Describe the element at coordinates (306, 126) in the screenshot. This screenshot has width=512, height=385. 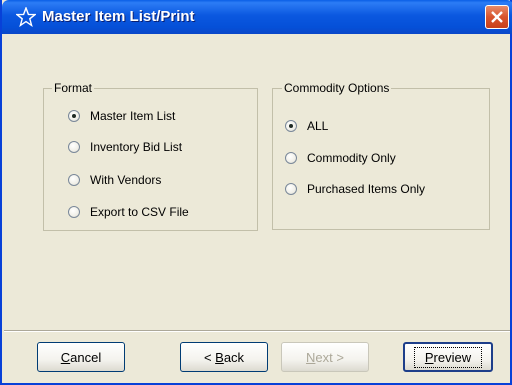
I see `commodity-option-all: ALL` at that location.